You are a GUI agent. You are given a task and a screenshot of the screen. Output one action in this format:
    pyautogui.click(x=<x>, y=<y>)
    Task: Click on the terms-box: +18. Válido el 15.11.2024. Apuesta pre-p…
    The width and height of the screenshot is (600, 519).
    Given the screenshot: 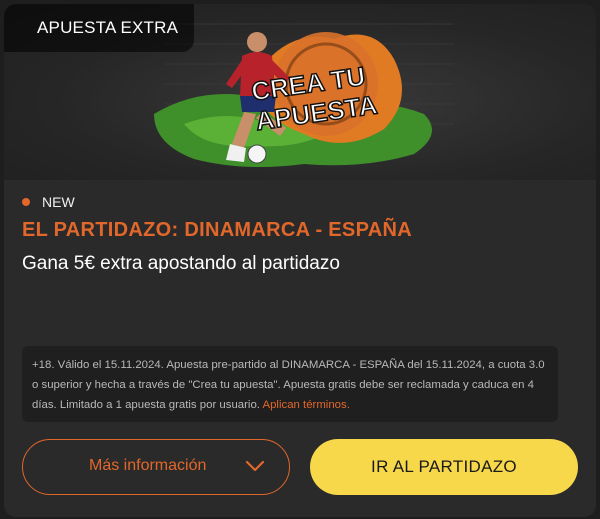 What is the action you would take?
    pyautogui.click(x=290, y=384)
    